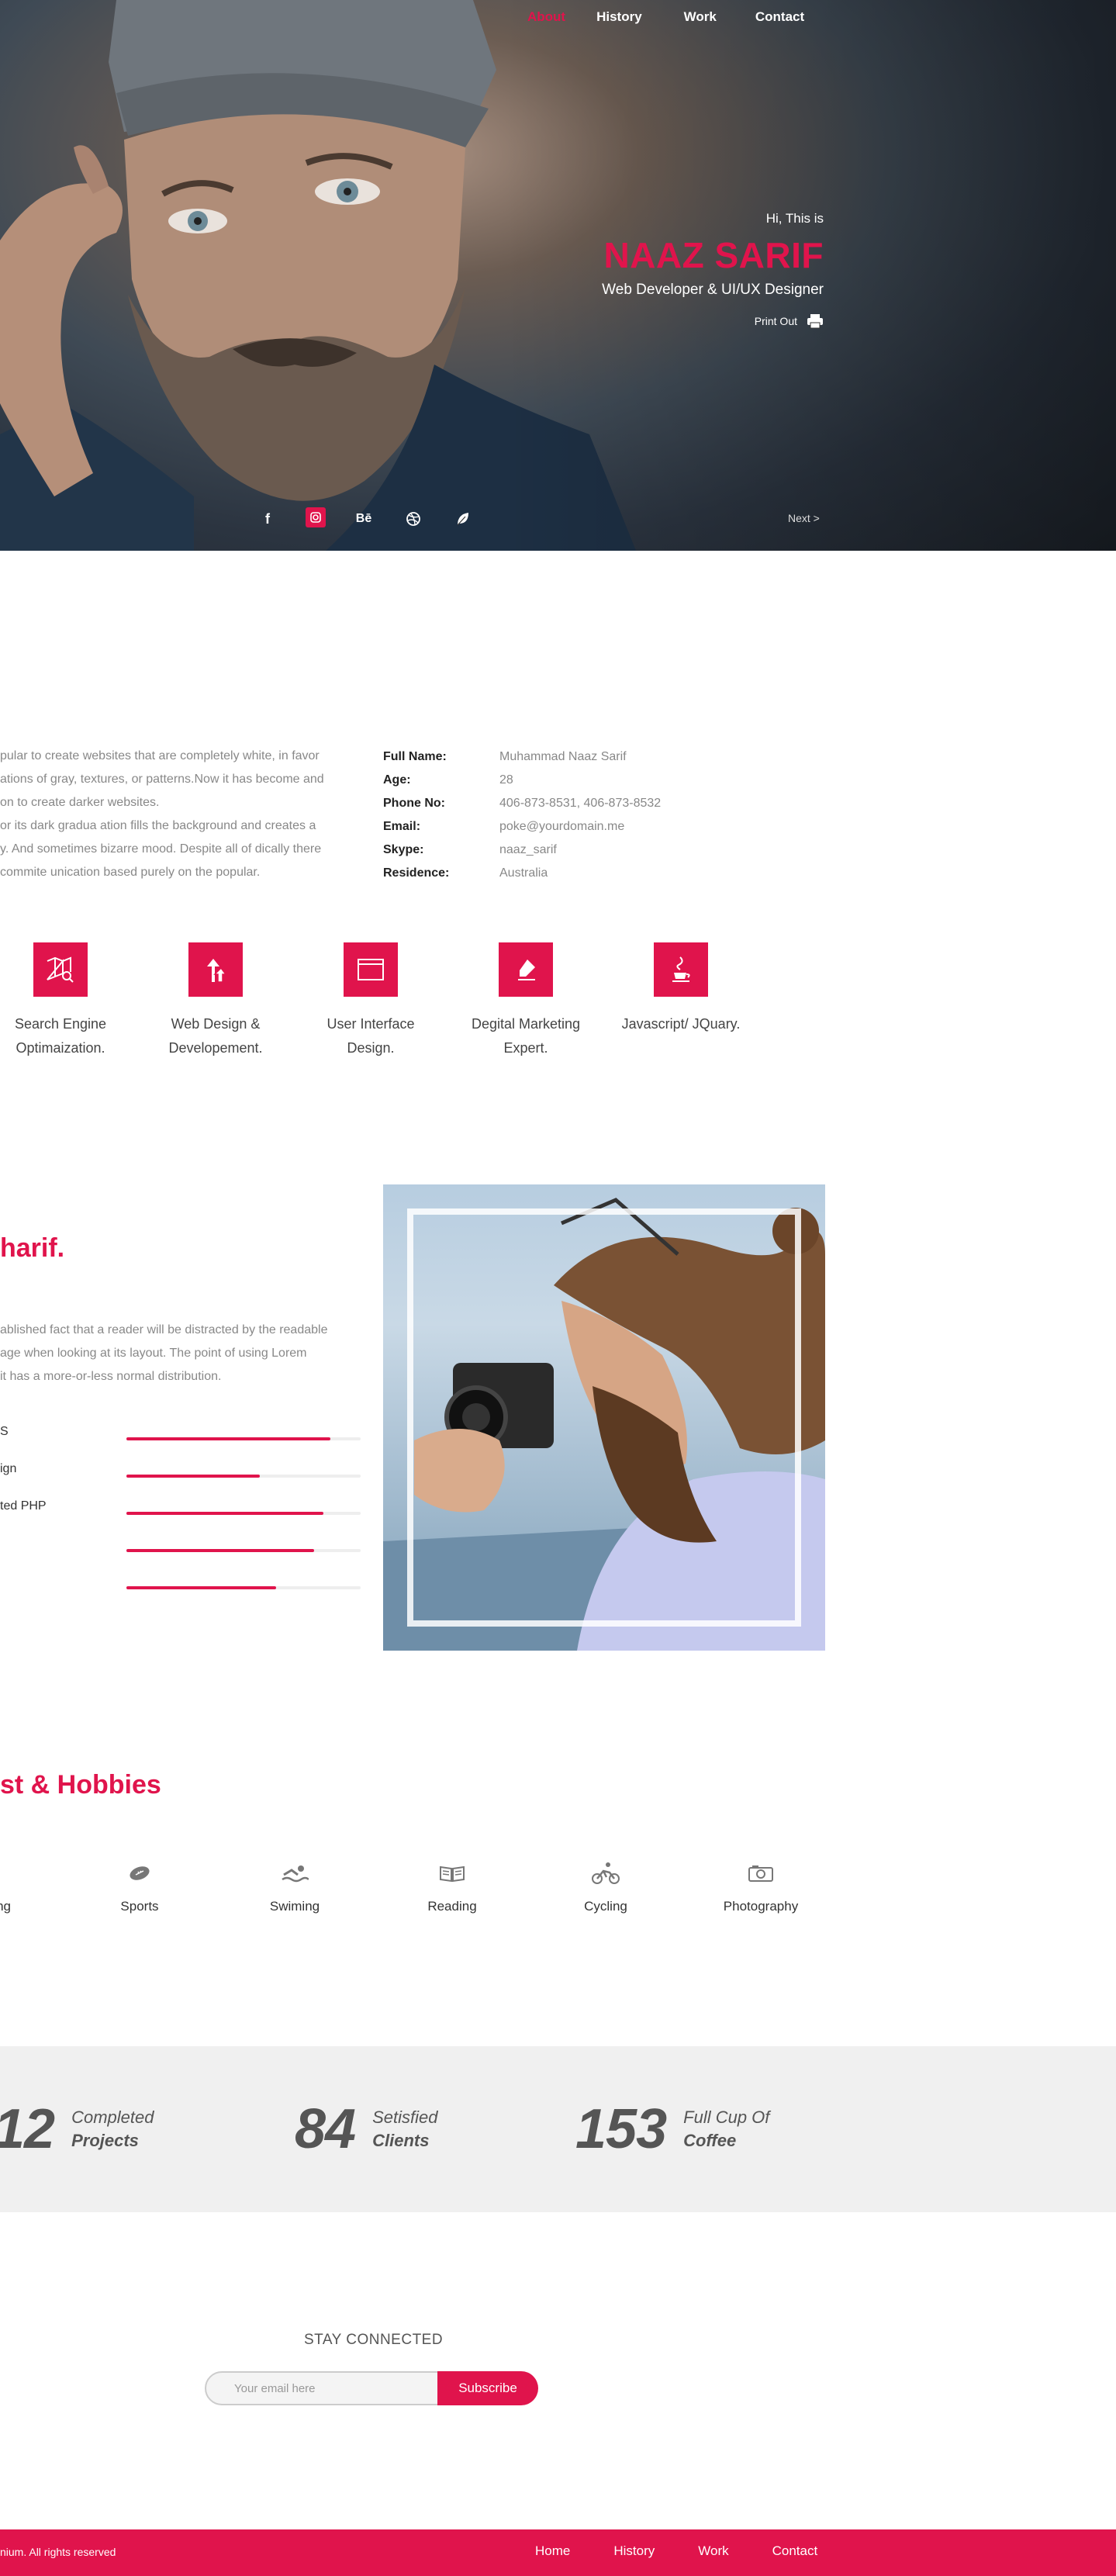  Describe the element at coordinates (526, 1024) in the screenshot. I see `service-label-line: Degital Marketing` at that location.